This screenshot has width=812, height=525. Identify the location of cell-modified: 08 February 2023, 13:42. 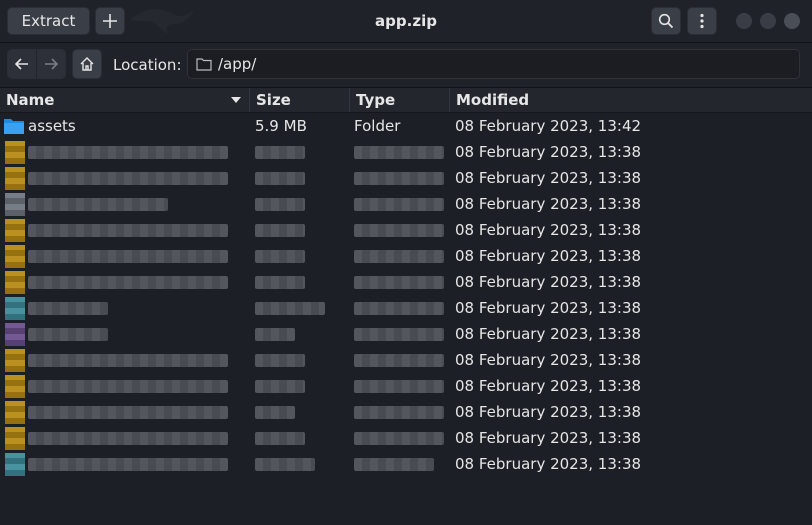
(548, 126).